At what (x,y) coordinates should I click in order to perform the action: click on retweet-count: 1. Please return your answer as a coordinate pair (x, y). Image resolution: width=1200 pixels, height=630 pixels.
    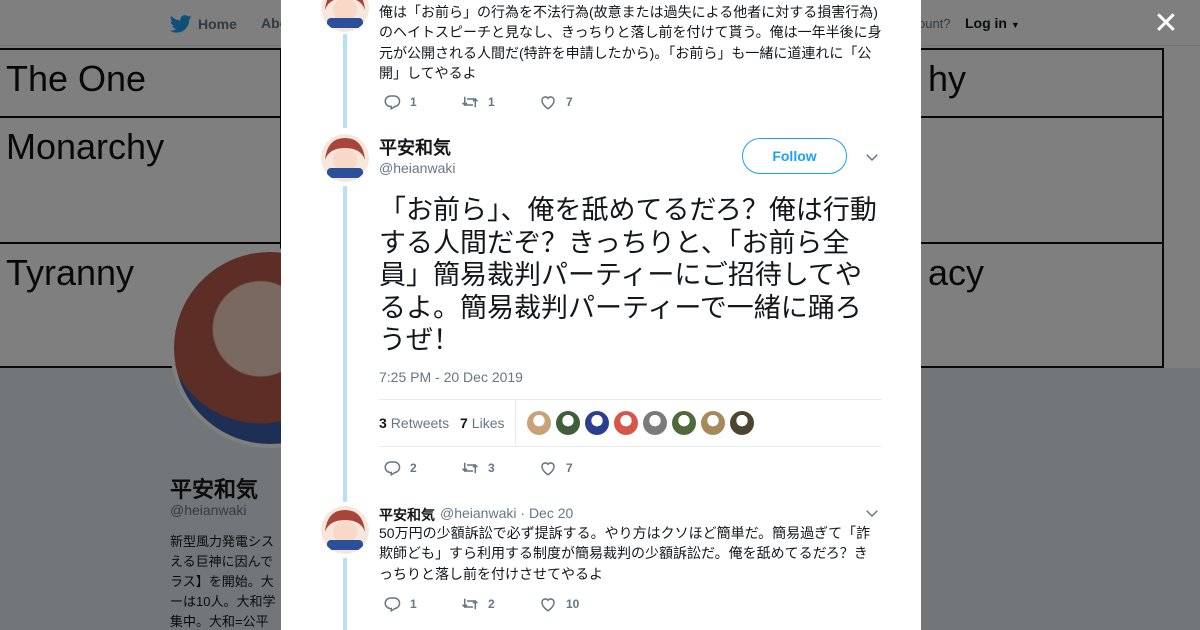
    Looking at the image, I should click on (491, 102).